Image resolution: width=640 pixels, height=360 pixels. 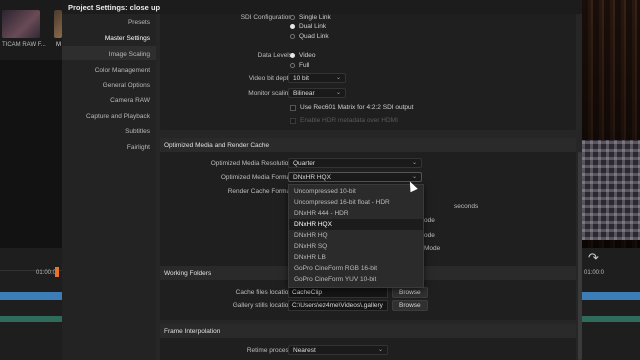 What do you see at coordinates (270, 78) in the screenshot?
I see `bit-depth-label: Video bit depth` at bounding box center [270, 78].